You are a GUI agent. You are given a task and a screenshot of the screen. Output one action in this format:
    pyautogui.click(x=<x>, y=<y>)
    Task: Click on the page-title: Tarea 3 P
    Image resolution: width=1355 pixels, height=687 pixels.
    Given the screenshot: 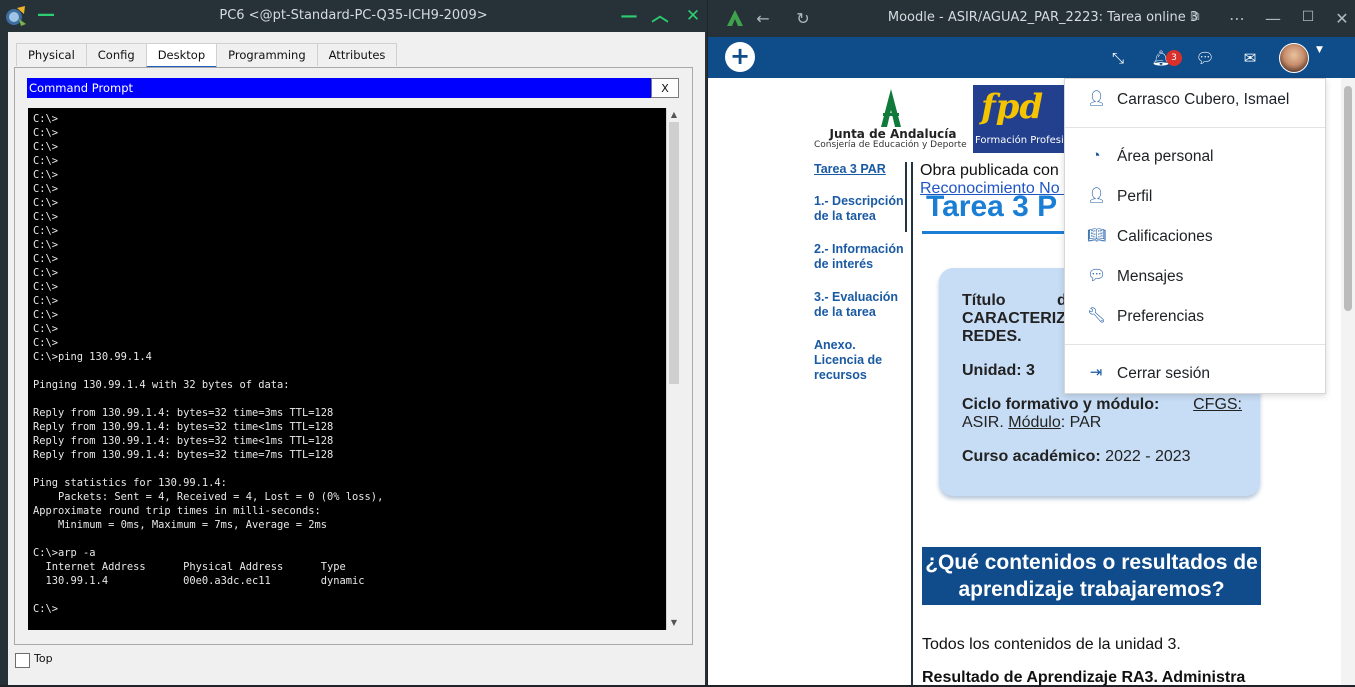 What is the action you would take?
    pyautogui.click(x=992, y=206)
    